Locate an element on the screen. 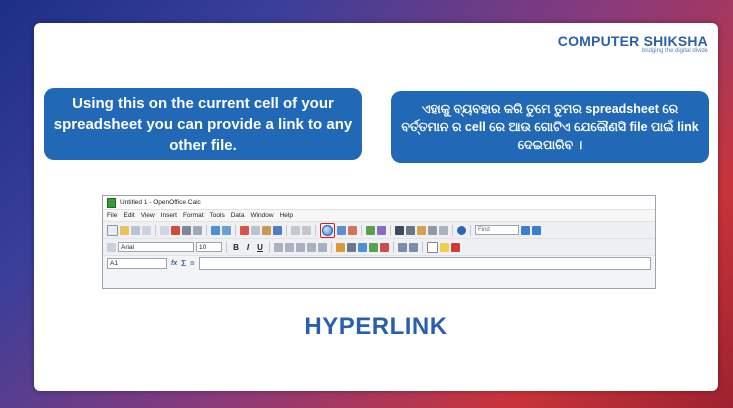  bold-button: B is located at coordinates (236, 247).